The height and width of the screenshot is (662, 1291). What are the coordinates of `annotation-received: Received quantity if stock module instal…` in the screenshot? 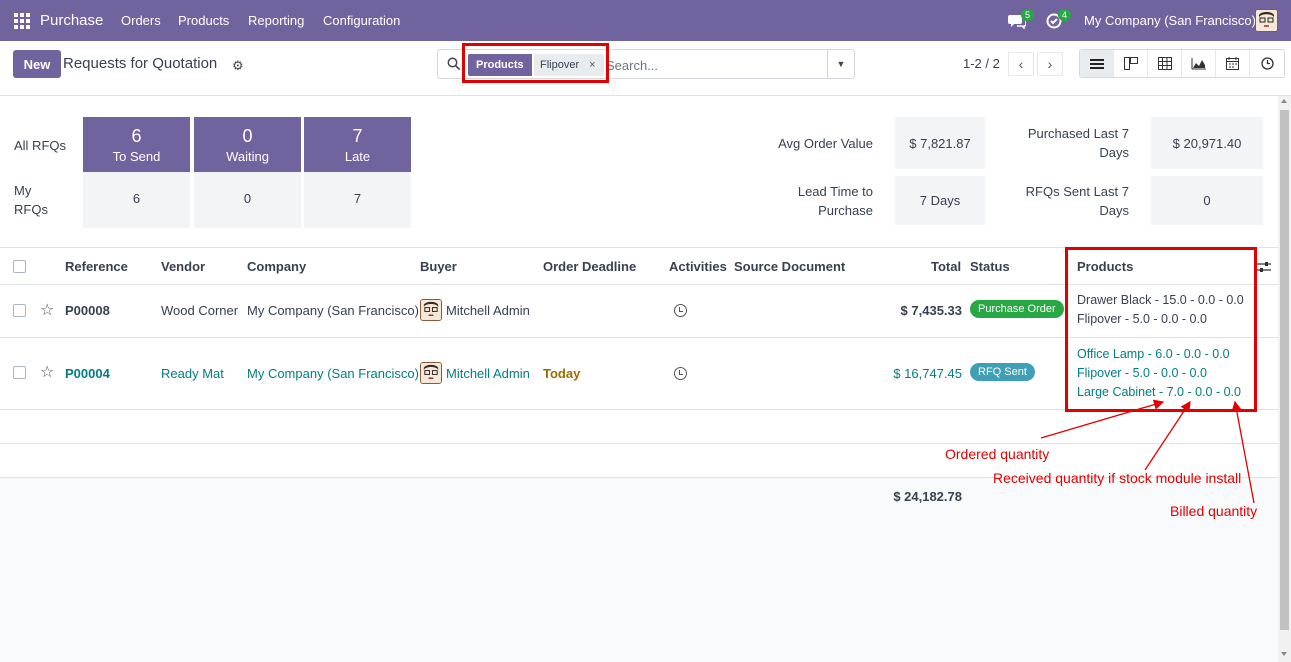 It's located at (1117, 478).